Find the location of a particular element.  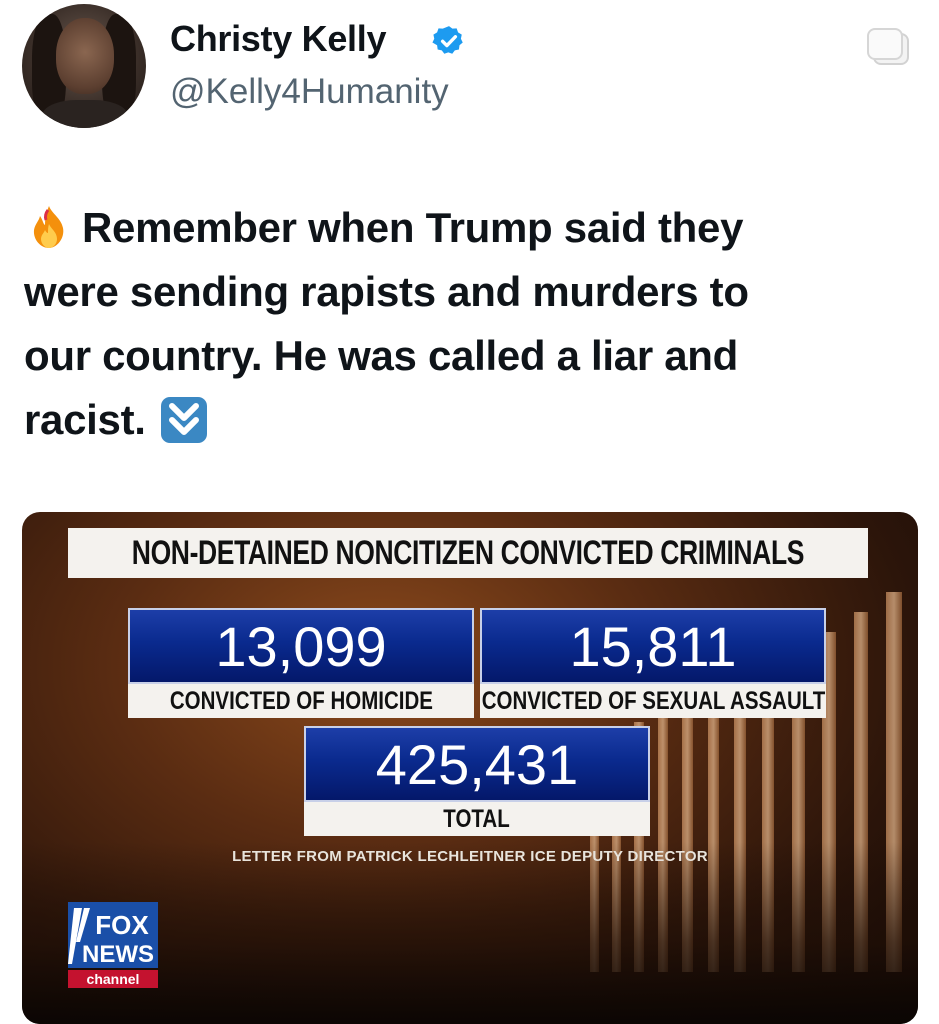

avatar-face is located at coordinates (85, 56).